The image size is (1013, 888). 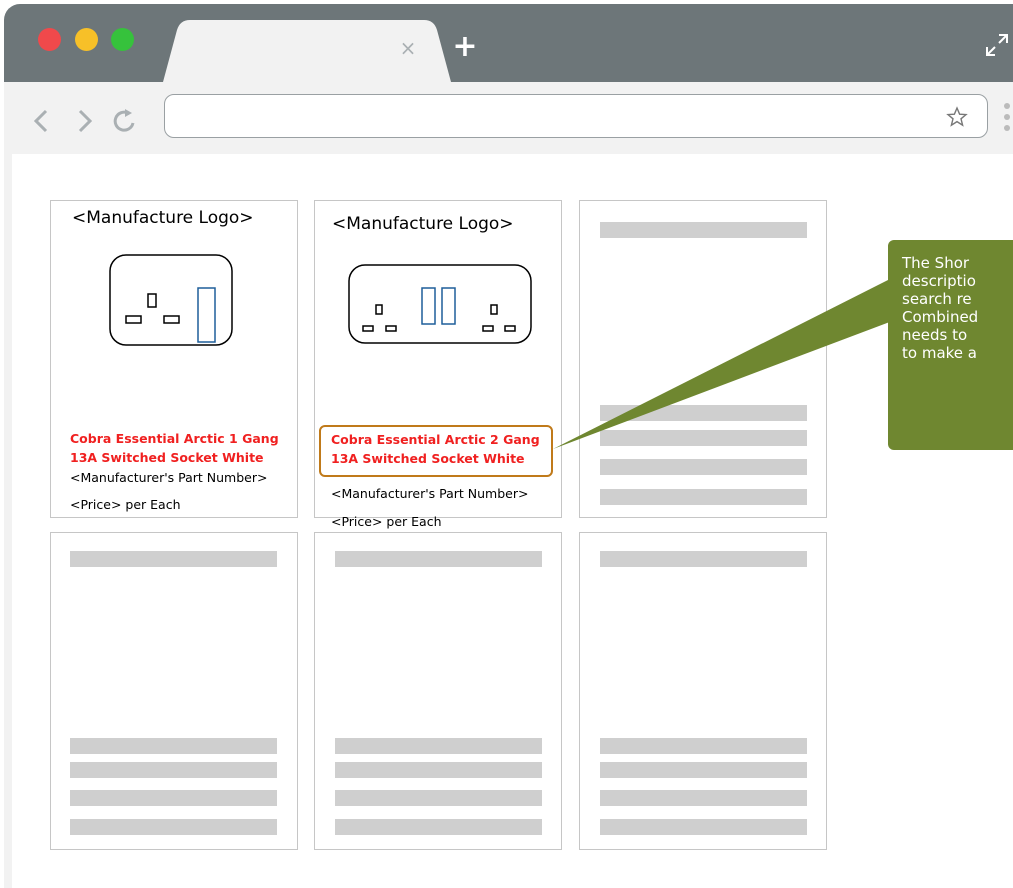 I want to click on callout-line: descriptio, so click(x=939, y=281).